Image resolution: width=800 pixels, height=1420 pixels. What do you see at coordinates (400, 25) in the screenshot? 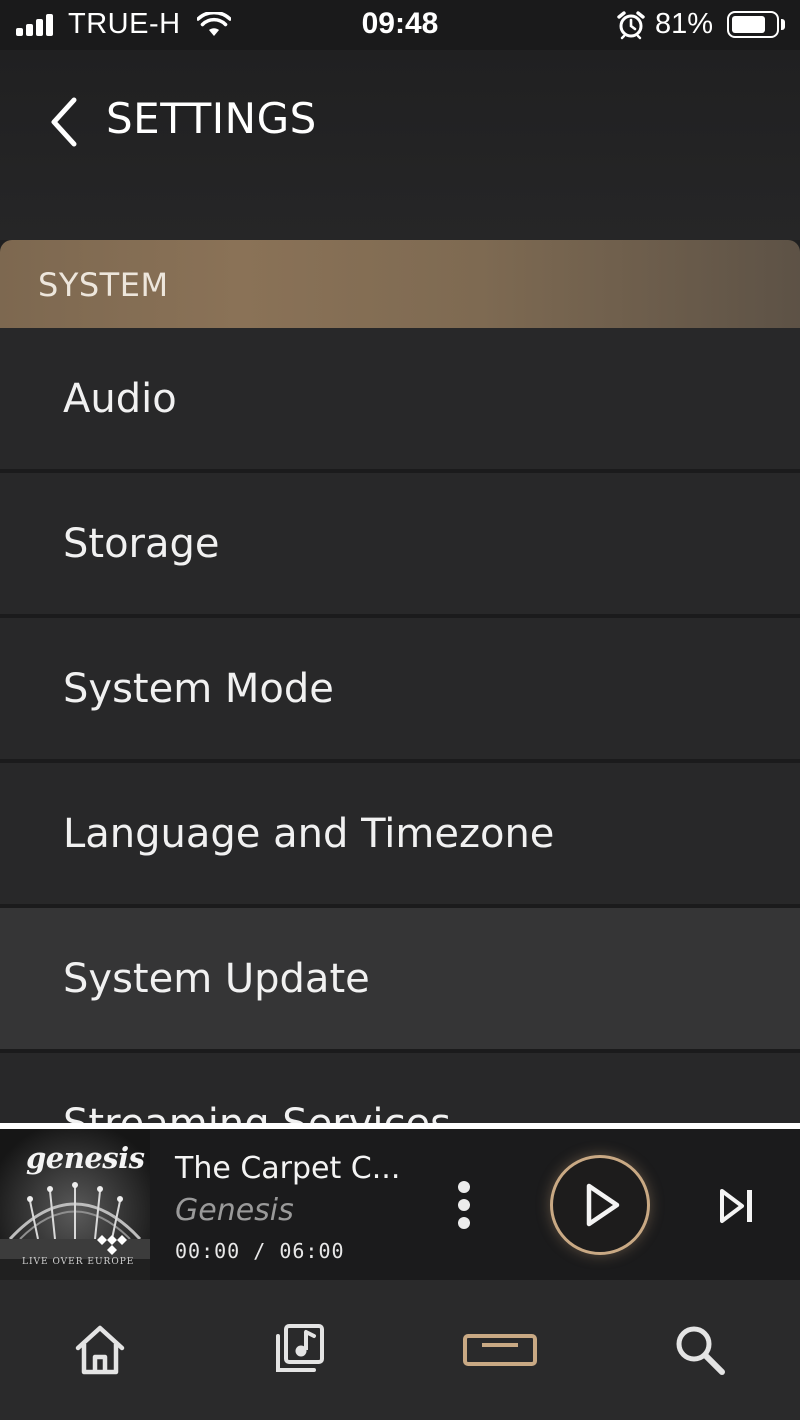
I see `status-bar: TRUE-H 09:48 81%` at bounding box center [400, 25].